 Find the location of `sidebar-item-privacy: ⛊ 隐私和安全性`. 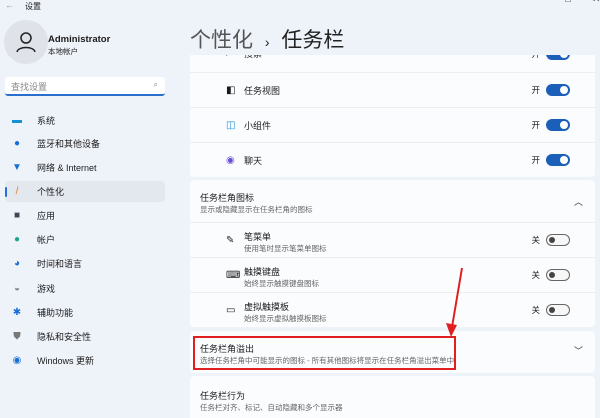

sidebar-item-privacy: ⛊ 隐私和安全性 is located at coordinates (85, 336).